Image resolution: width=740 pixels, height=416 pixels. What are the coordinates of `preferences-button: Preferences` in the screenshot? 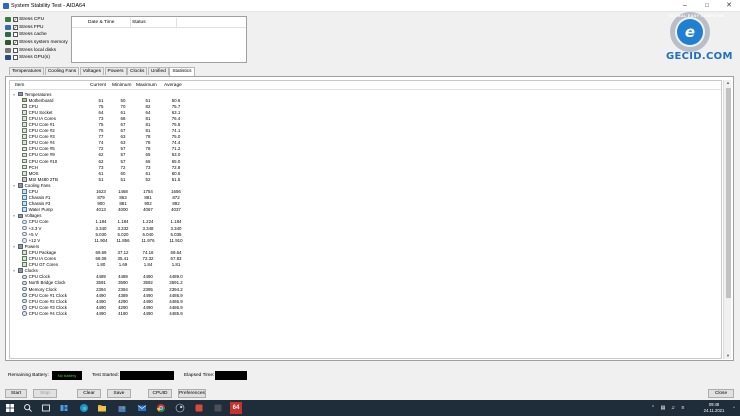 It's located at (192, 393).